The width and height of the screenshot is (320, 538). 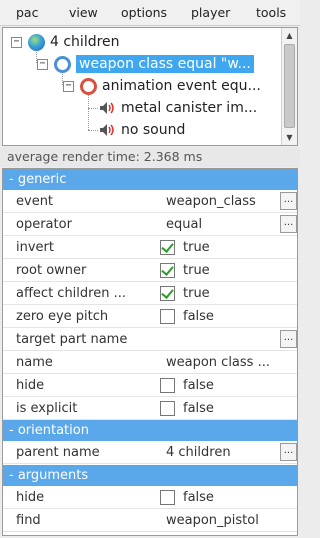 What do you see at coordinates (62, 316) in the screenshot?
I see `property-key: zero eye pitch` at bounding box center [62, 316].